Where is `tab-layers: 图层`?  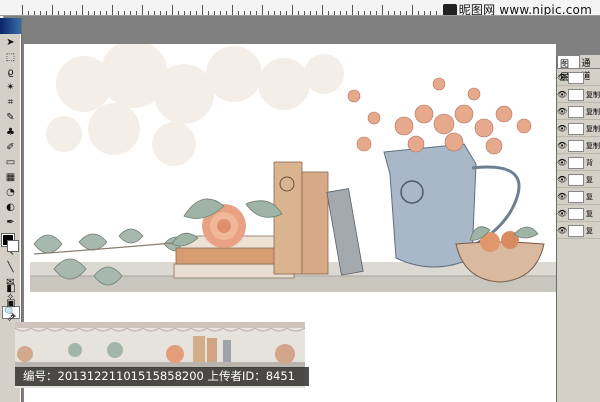 tab-layers: 图层 is located at coordinates (568, 69).